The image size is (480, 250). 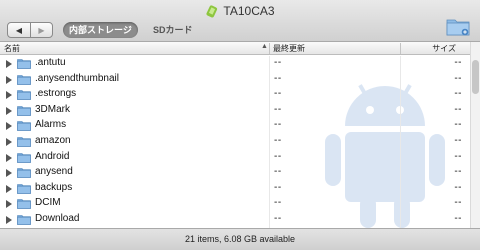 I want to click on column-header: 名前 ▲ 最終更新 サイズ, so click(x=235, y=48).